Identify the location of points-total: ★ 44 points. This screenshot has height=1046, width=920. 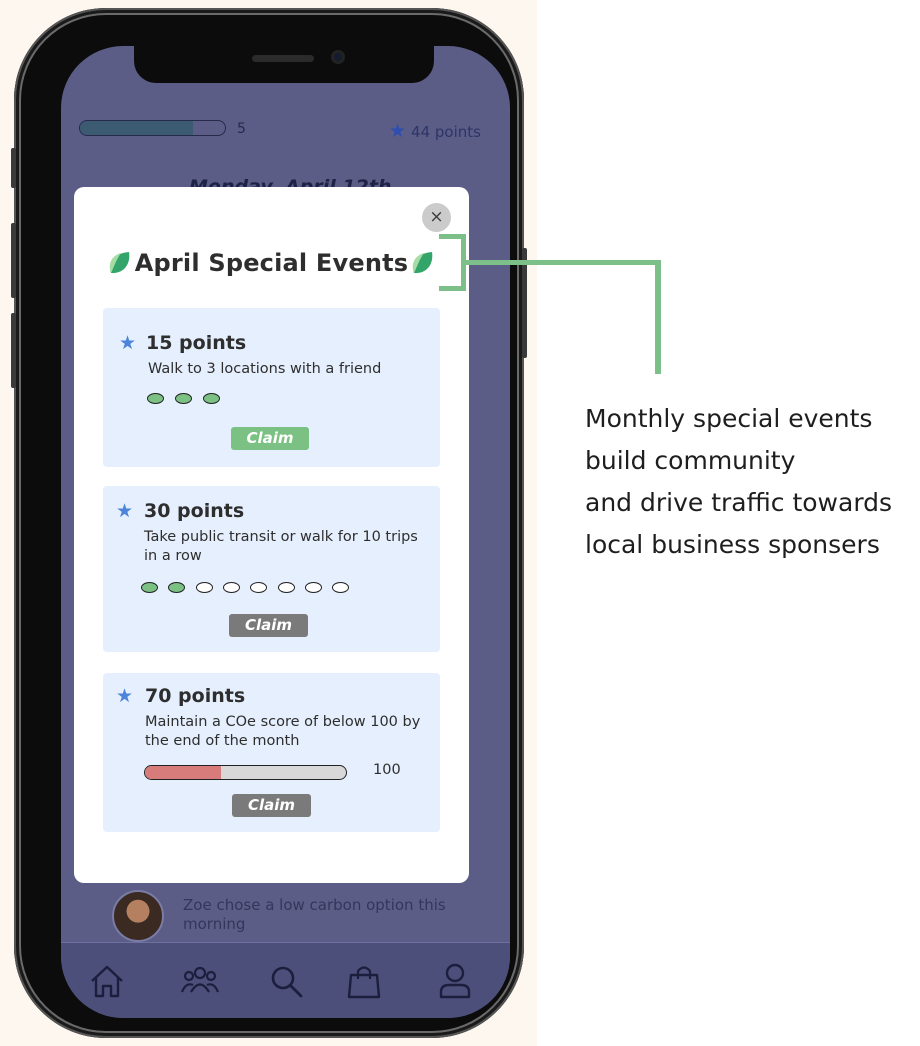
(435, 131).